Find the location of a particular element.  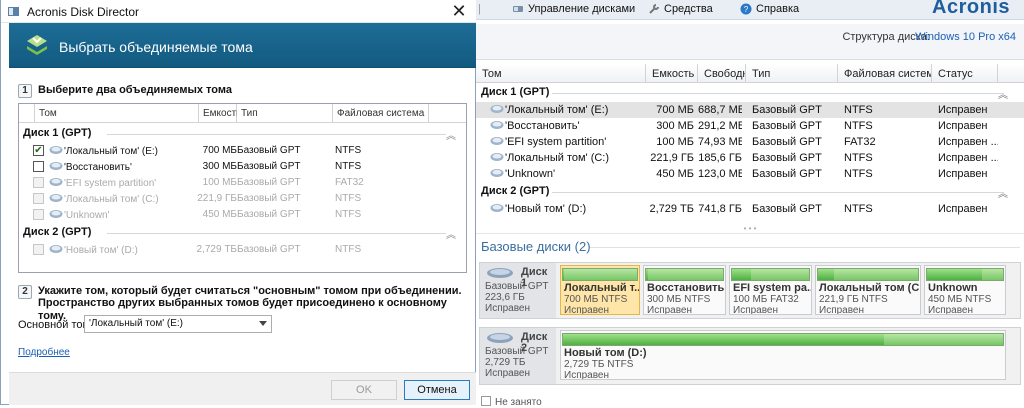

cell-free: 291,2 МБ is located at coordinates (720, 126).